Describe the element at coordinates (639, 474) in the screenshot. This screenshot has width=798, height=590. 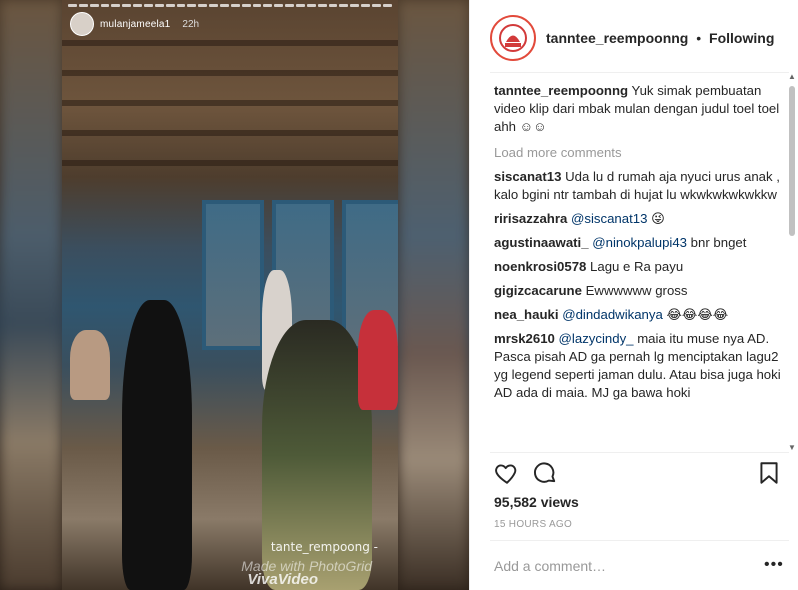
I see `action-bar` at that location.